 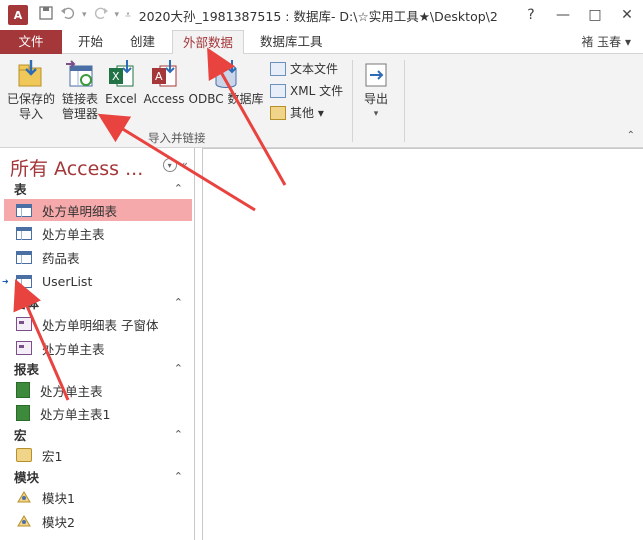 I want to click on restore-button: □, so click(x=595, y=15).